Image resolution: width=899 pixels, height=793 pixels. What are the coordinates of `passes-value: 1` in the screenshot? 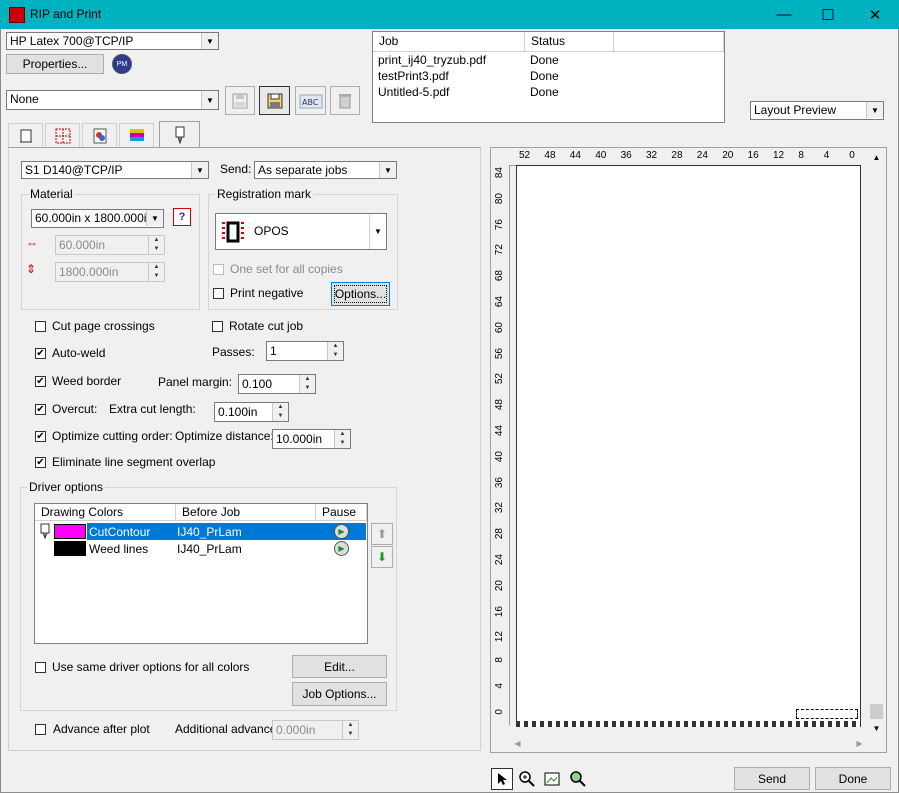 It's located at (273, 351).